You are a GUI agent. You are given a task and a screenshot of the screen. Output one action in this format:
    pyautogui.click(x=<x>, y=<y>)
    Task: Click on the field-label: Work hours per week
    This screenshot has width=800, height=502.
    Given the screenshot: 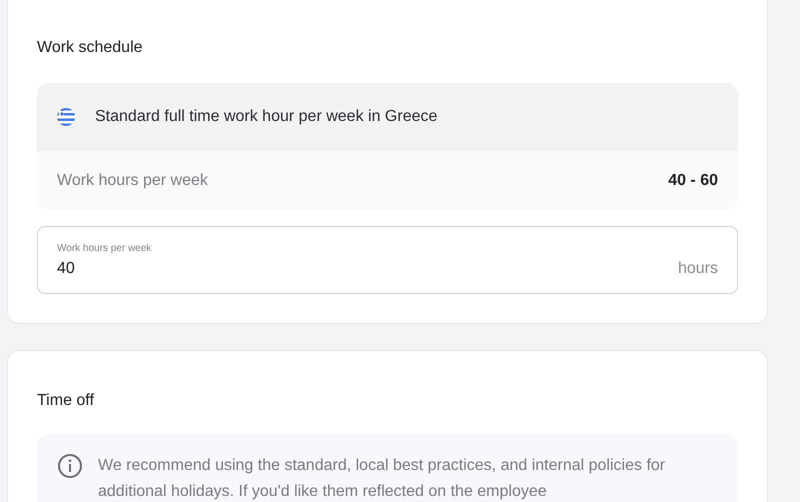 What is the action you would take?
    pyautogui.click(x=104, y=249)
    